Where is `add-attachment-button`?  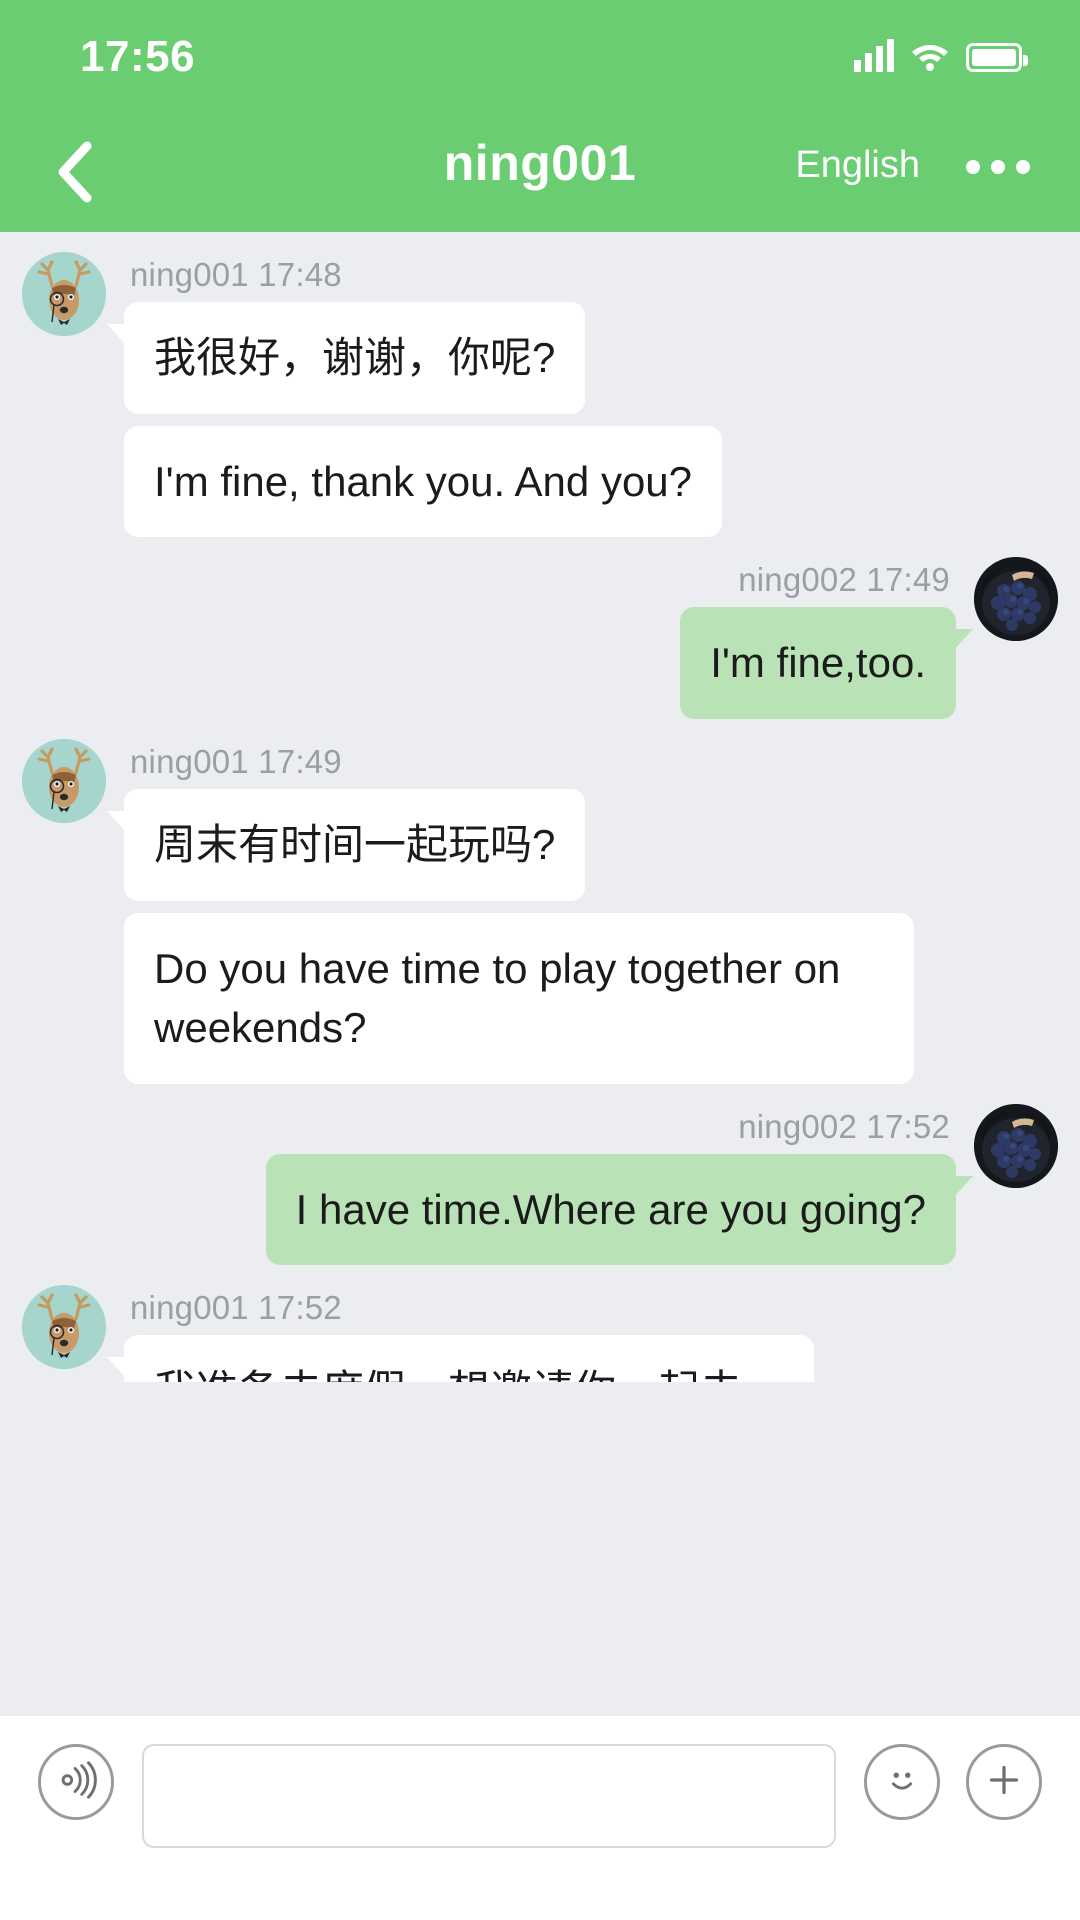
add-attachment-button is located at coordinates (1004, 1782).